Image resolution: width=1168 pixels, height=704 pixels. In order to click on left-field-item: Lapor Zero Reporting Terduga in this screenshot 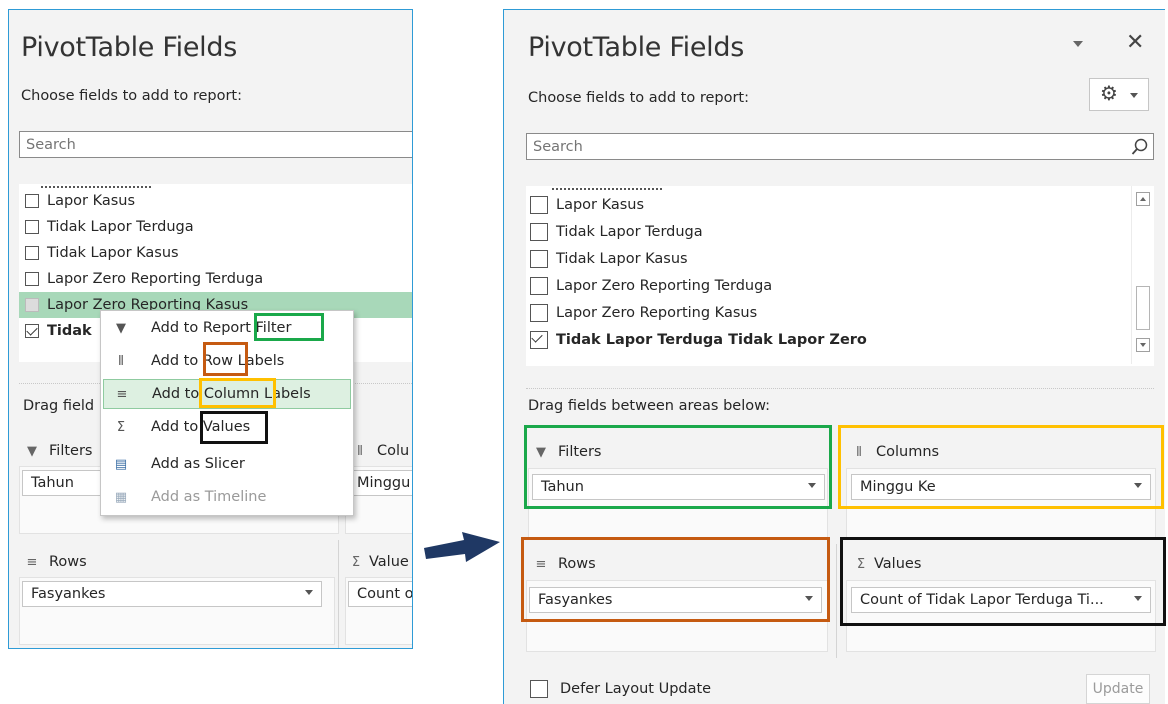, I will do `click(215, 279)`.